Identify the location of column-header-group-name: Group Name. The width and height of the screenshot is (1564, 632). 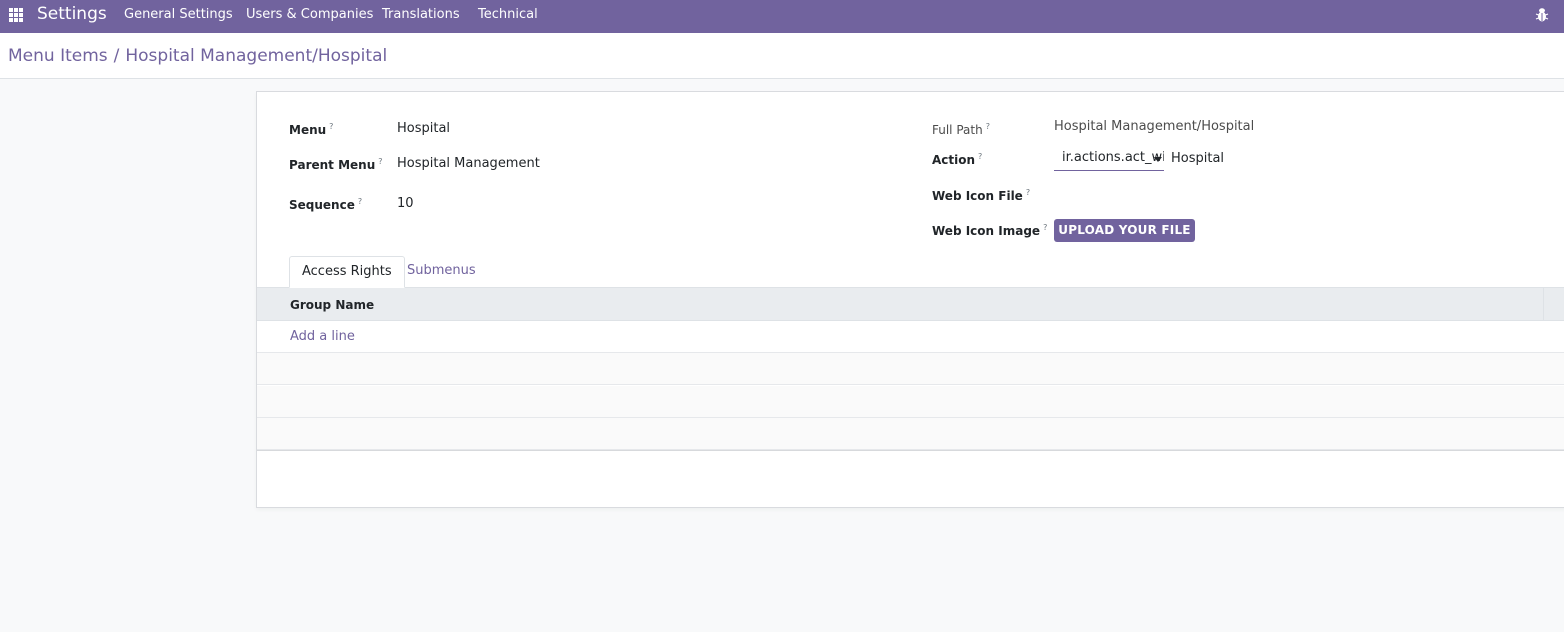
(332, 305).